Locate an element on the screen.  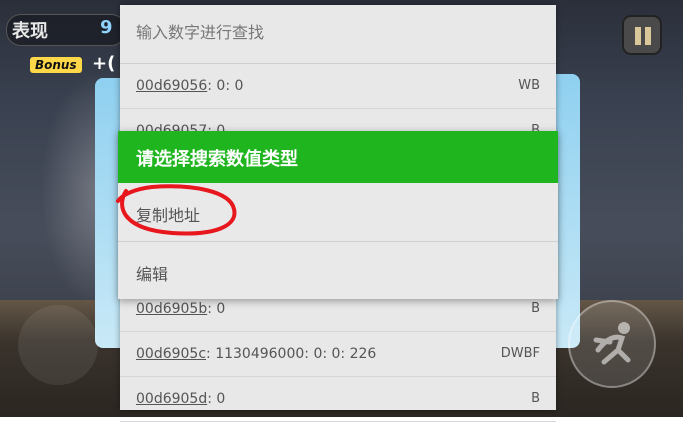
result-address-line: 00d6905d: 0 is located at coordinates (180, 399).